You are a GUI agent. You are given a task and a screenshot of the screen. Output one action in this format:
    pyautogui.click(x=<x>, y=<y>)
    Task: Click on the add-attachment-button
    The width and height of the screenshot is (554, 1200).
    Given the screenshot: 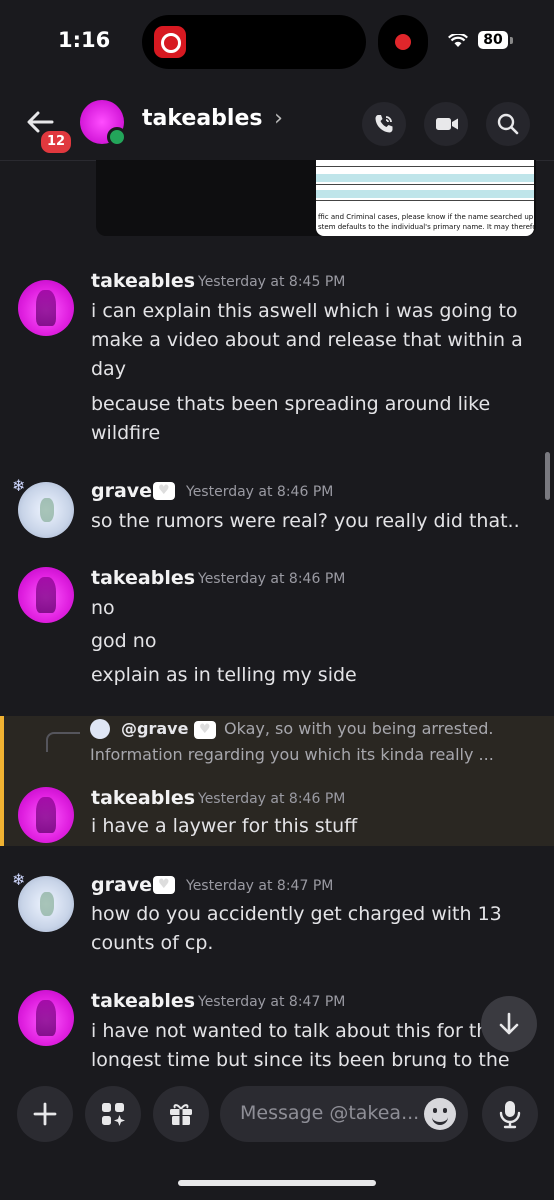 What is the action you would take?
    pyautogui.click(x=45, y=1114)
    